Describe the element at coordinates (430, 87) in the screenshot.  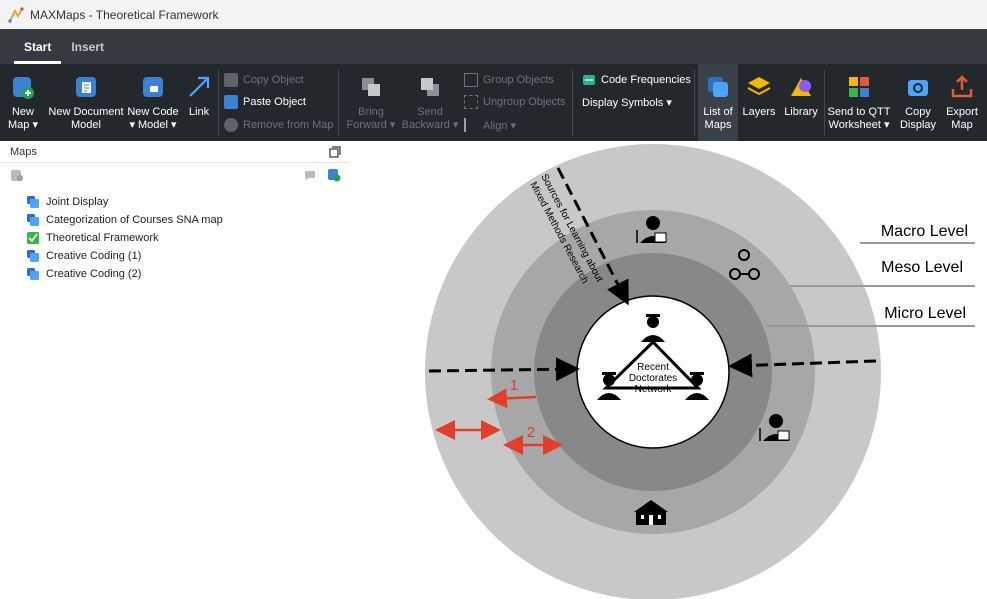
I see `send-backward-icon` at that location.